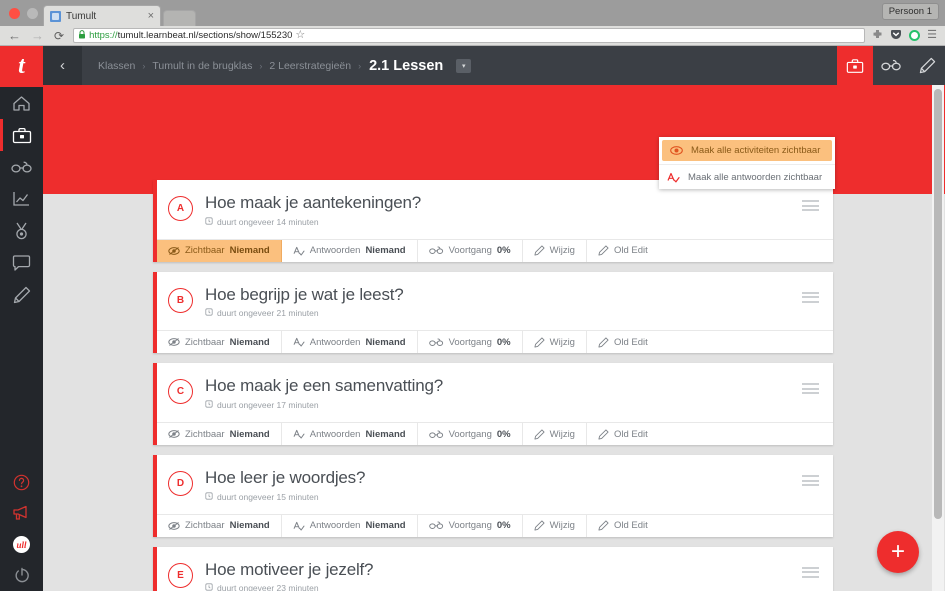 The image size is (945, 591). I want to click on sidebar-item-ull: ull, so click(21, 544).